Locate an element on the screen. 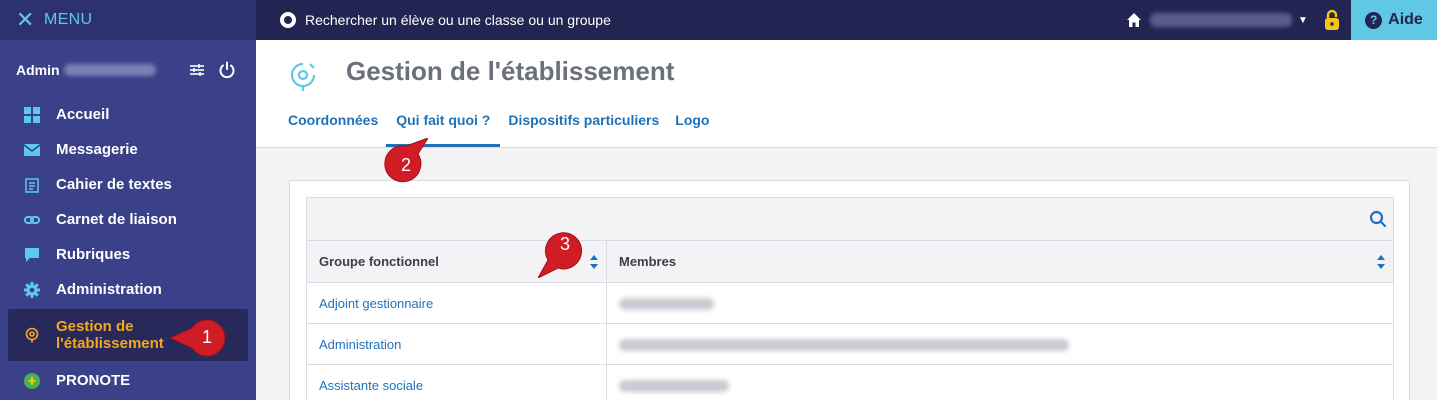 This screenshot has width=1437, height=400. table-row: Administration is located at coordinates (850, 344).